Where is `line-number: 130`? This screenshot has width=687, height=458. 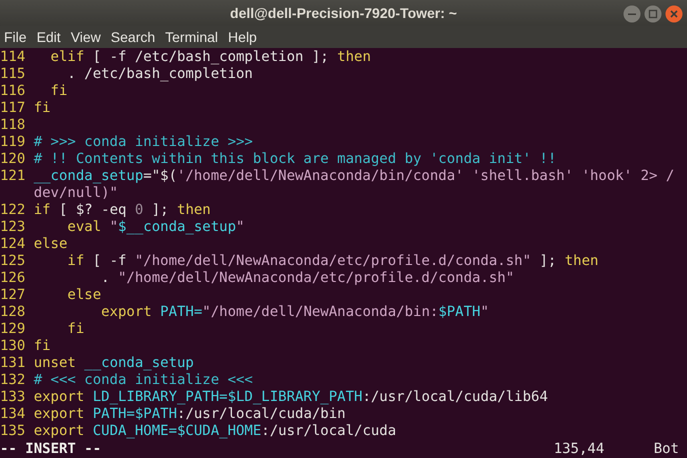
line-number: 130 is located at coordinates (13, 346).